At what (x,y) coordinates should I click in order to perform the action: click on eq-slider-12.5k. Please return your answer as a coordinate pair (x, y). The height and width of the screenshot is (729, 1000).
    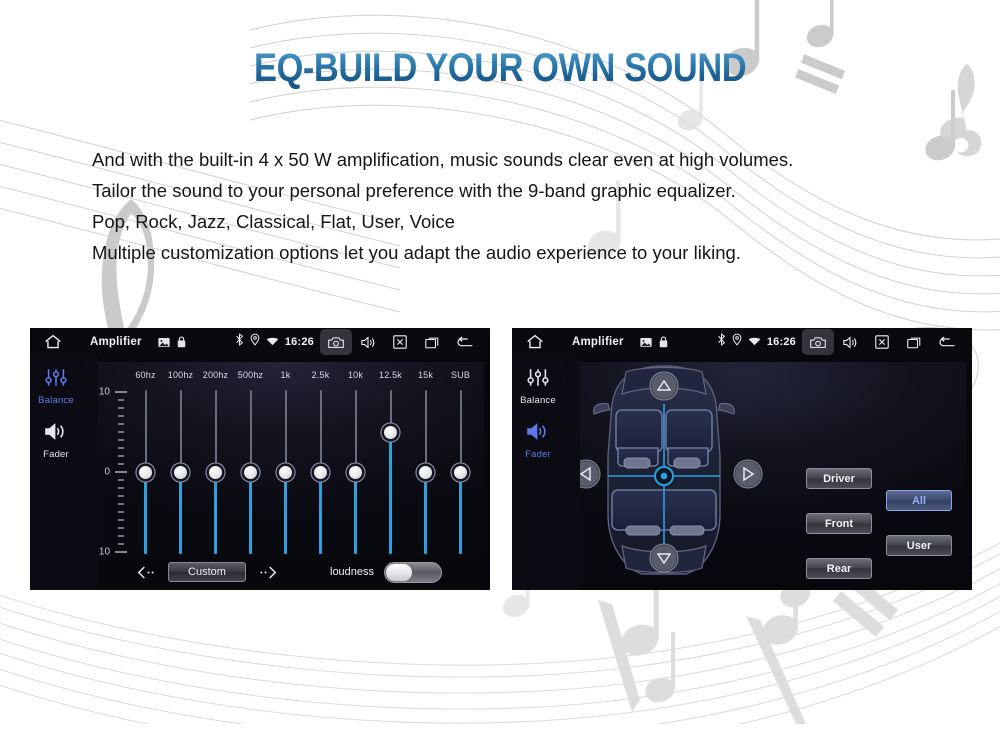
    Looking at the image, I should click on (390, 472).